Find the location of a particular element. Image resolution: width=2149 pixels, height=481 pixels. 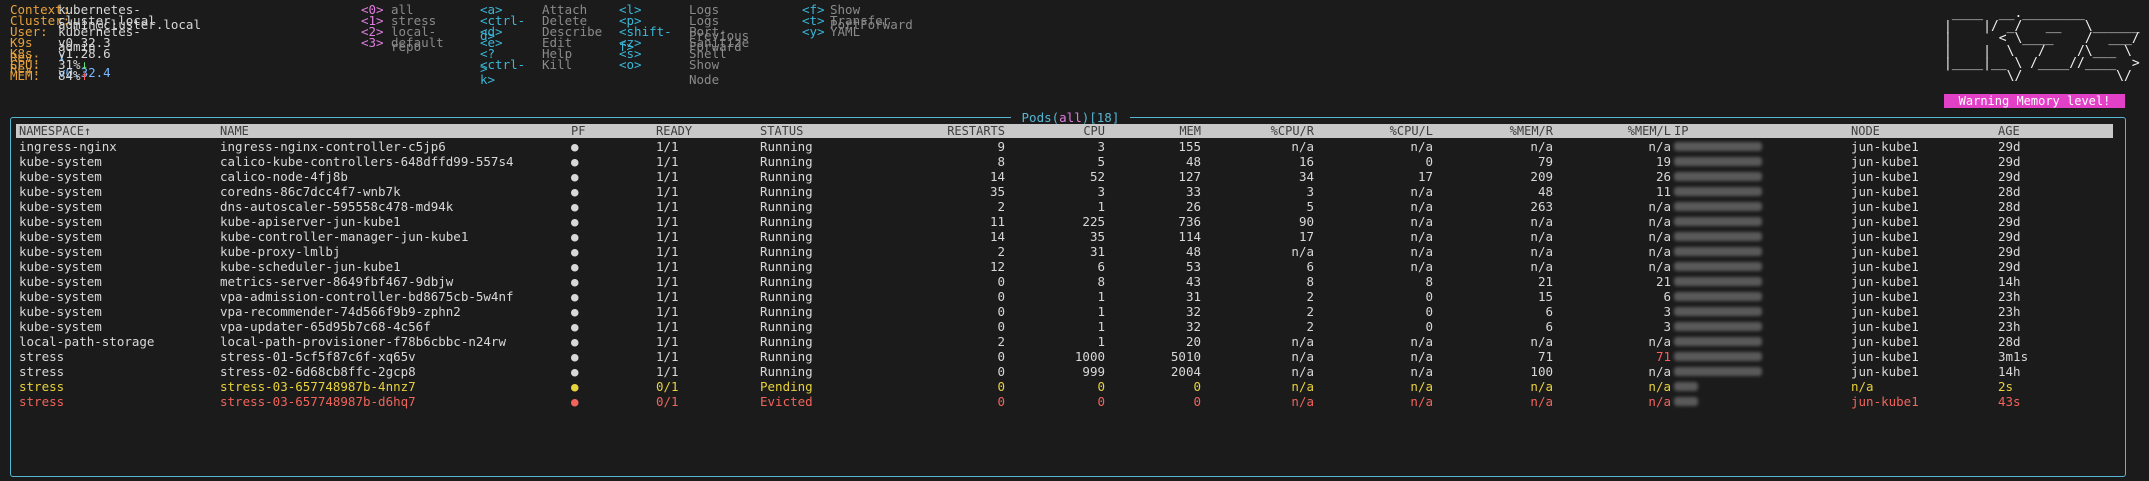

cell-age: 2s is located at coordinates (2006, 386).